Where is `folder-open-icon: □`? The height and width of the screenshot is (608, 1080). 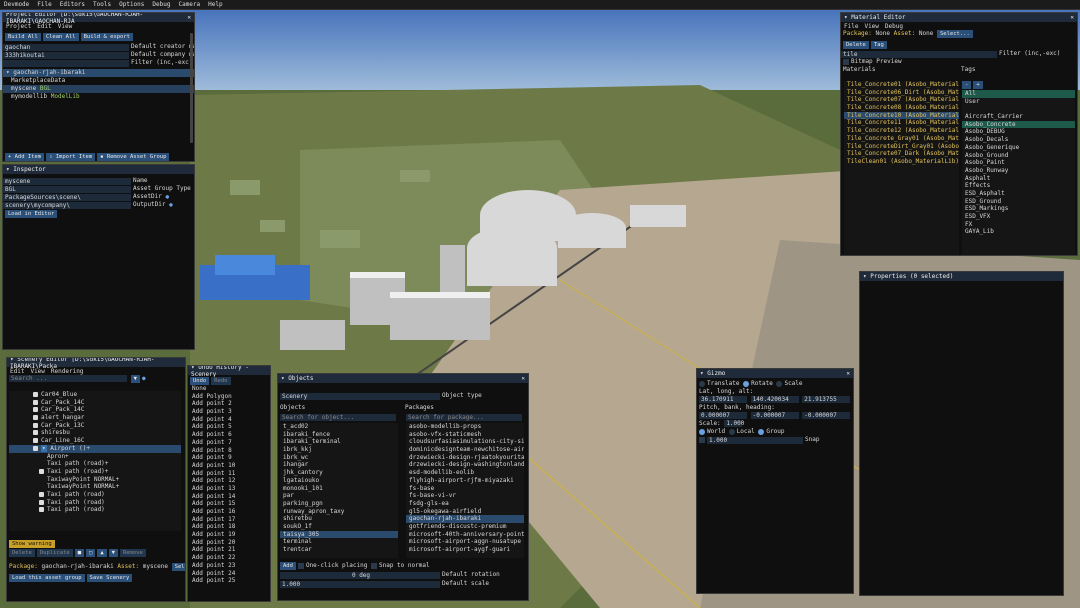
folder-open-icon: □ is located at coordinates (91, 553).